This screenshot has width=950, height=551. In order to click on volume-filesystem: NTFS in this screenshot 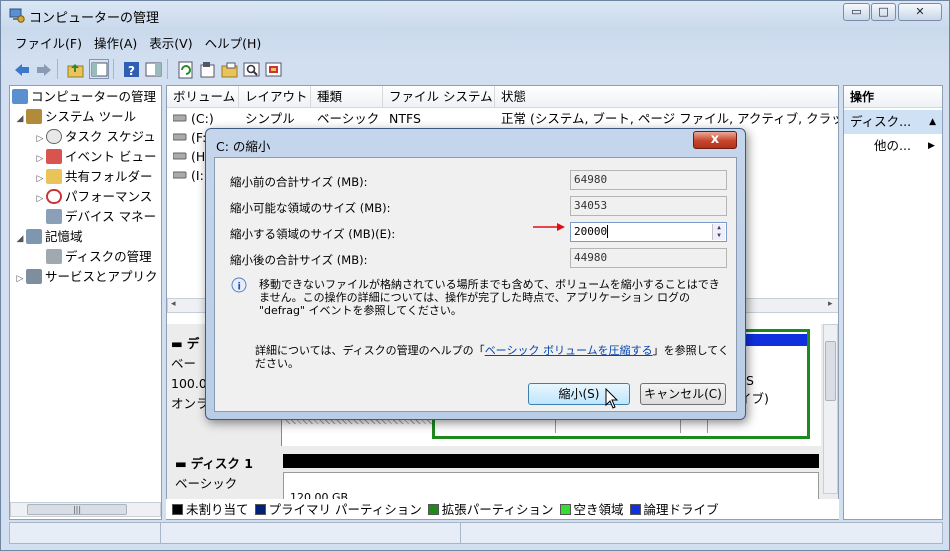, I will do `click(405, 118)`.